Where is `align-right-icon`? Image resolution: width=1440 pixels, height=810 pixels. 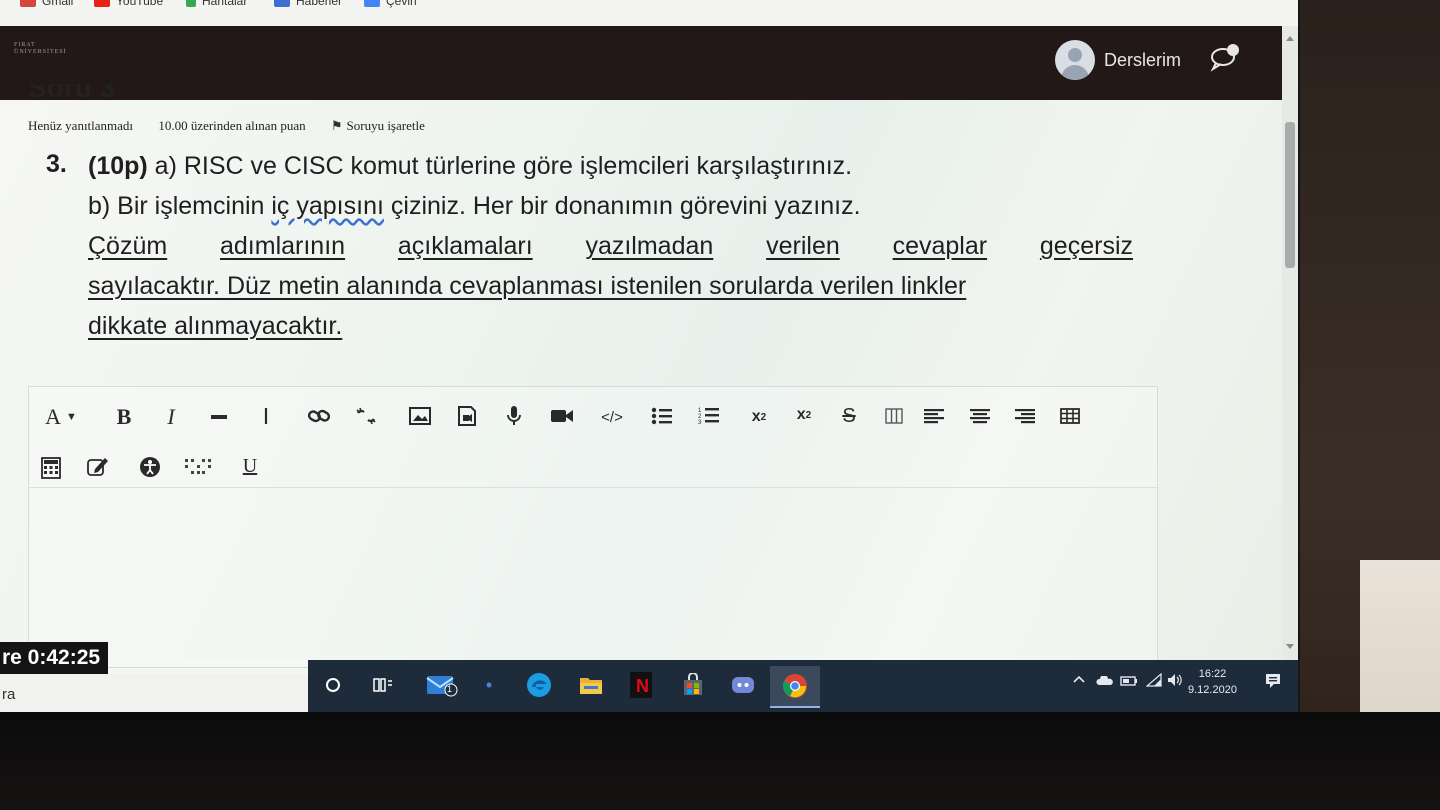
align-right-icon is located at coordinates (1025, 416).